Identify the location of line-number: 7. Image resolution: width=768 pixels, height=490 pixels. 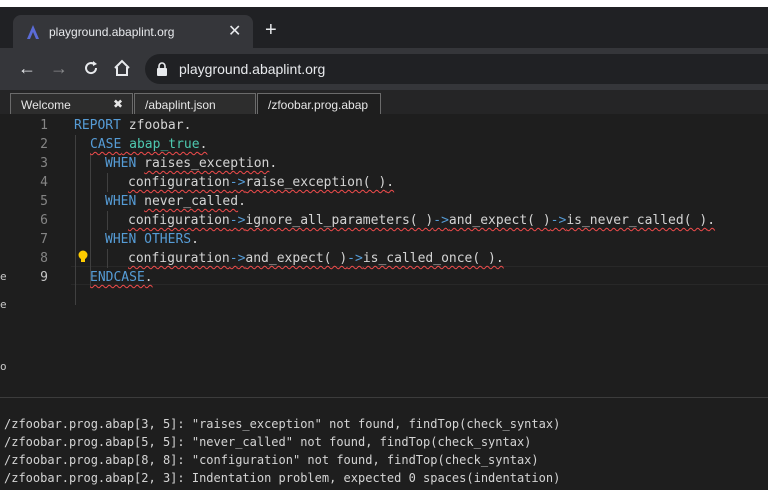
(44, 239).